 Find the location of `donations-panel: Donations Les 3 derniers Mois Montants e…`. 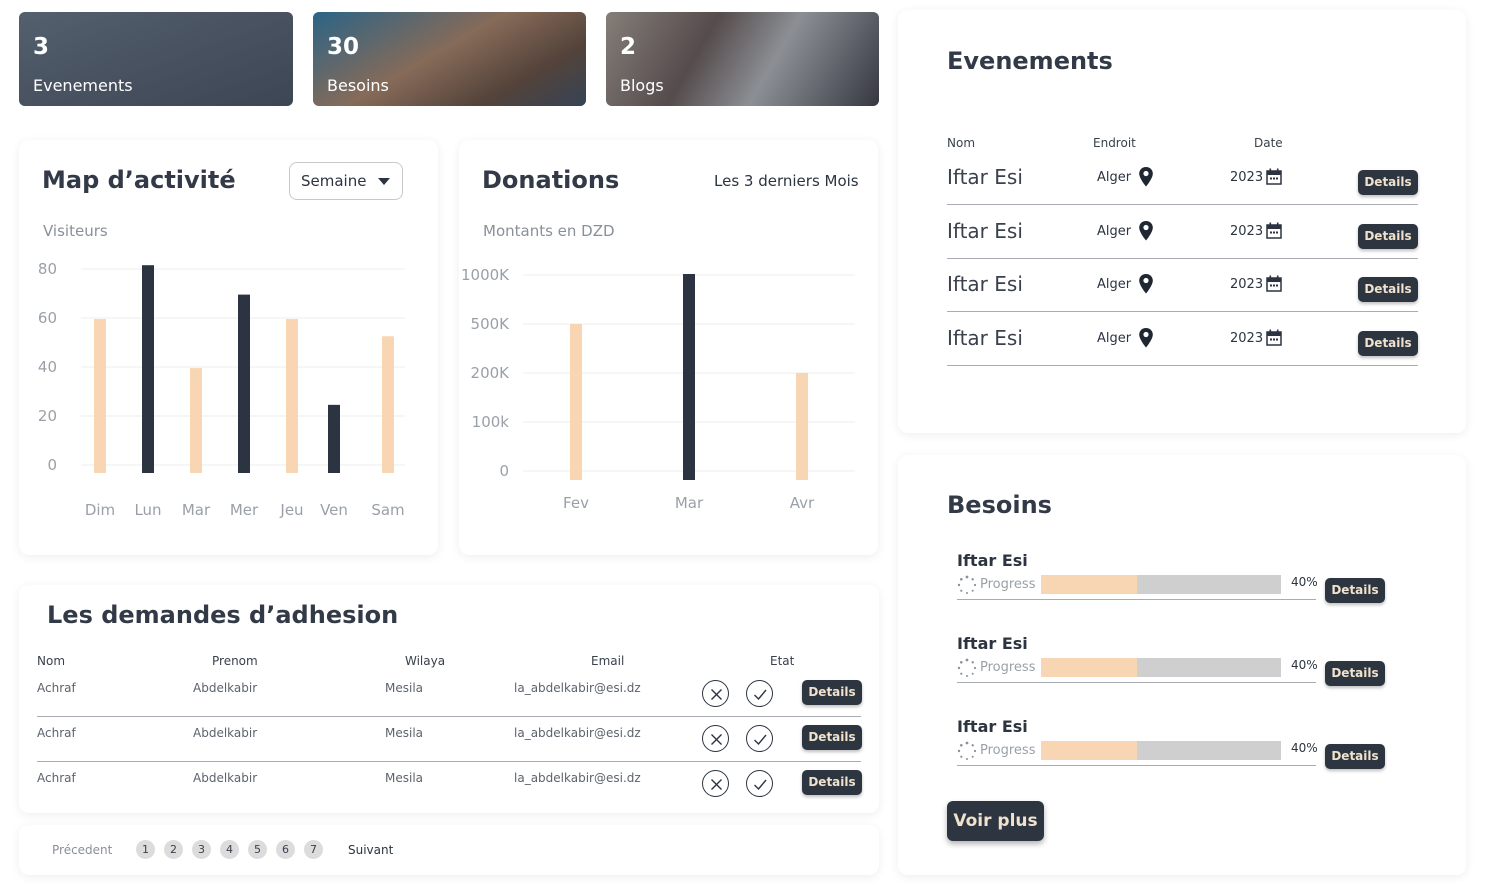

donations-panel: Donations Les 3 derniers Mois Montants e… is located at coordinates (668, 347).